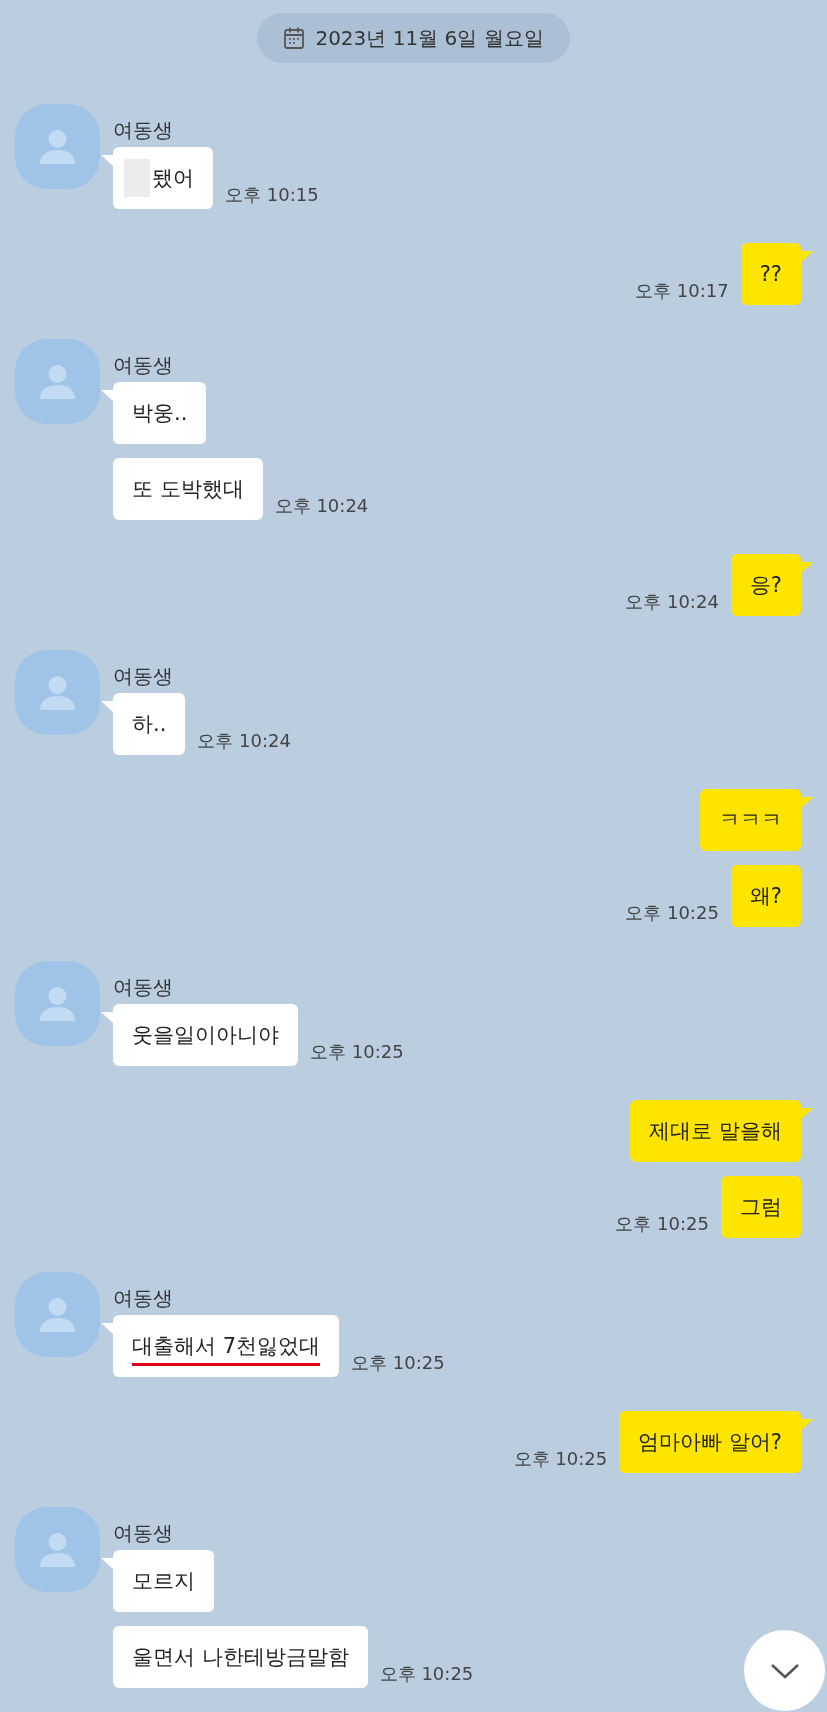 The image size is (827, 1712). Describe the element at coordinates (226, 1346) in the screenshot. I see `message-bubble: 대출해서 7천잃었대` at that location.